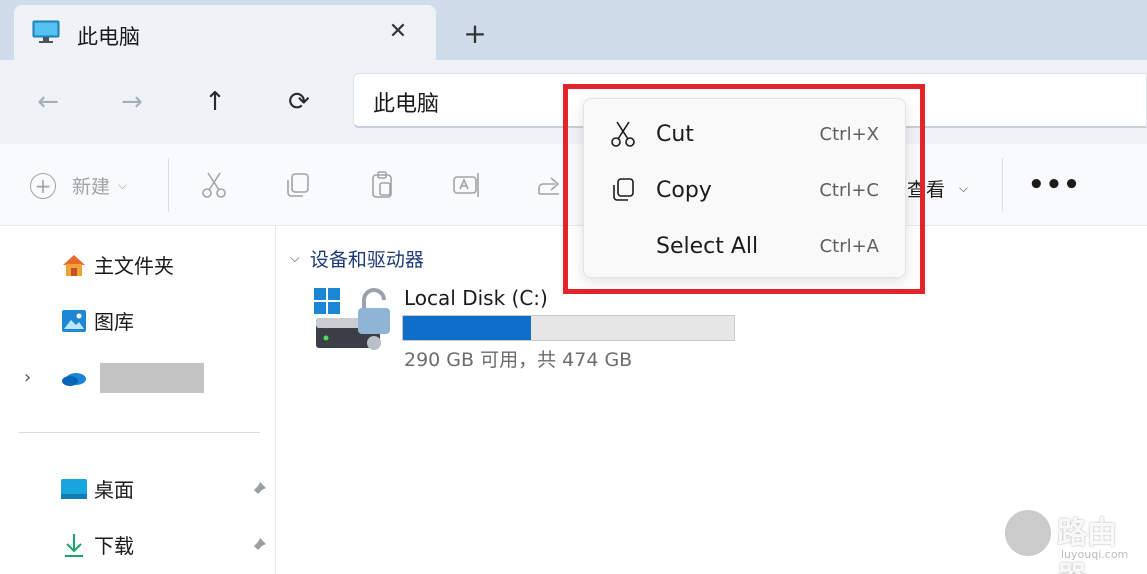  Describe the element at coordinates (684, 190) in the screenshot. I see `menu-item-label: Copy` at that location.